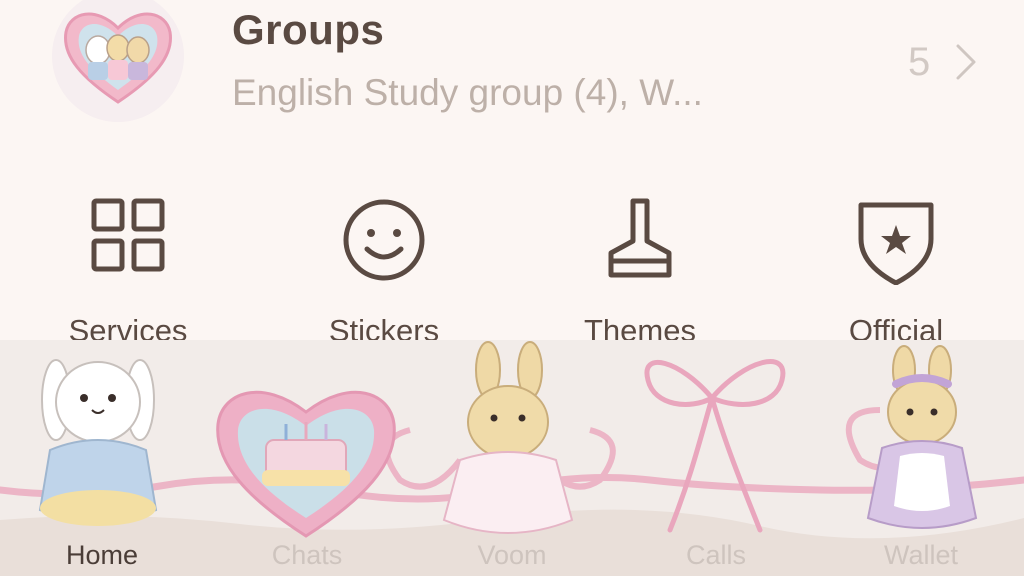 Image resolution: width=1024 pixels, height=576 pixels. I want to click on services-button: Services, so click(128, 271).